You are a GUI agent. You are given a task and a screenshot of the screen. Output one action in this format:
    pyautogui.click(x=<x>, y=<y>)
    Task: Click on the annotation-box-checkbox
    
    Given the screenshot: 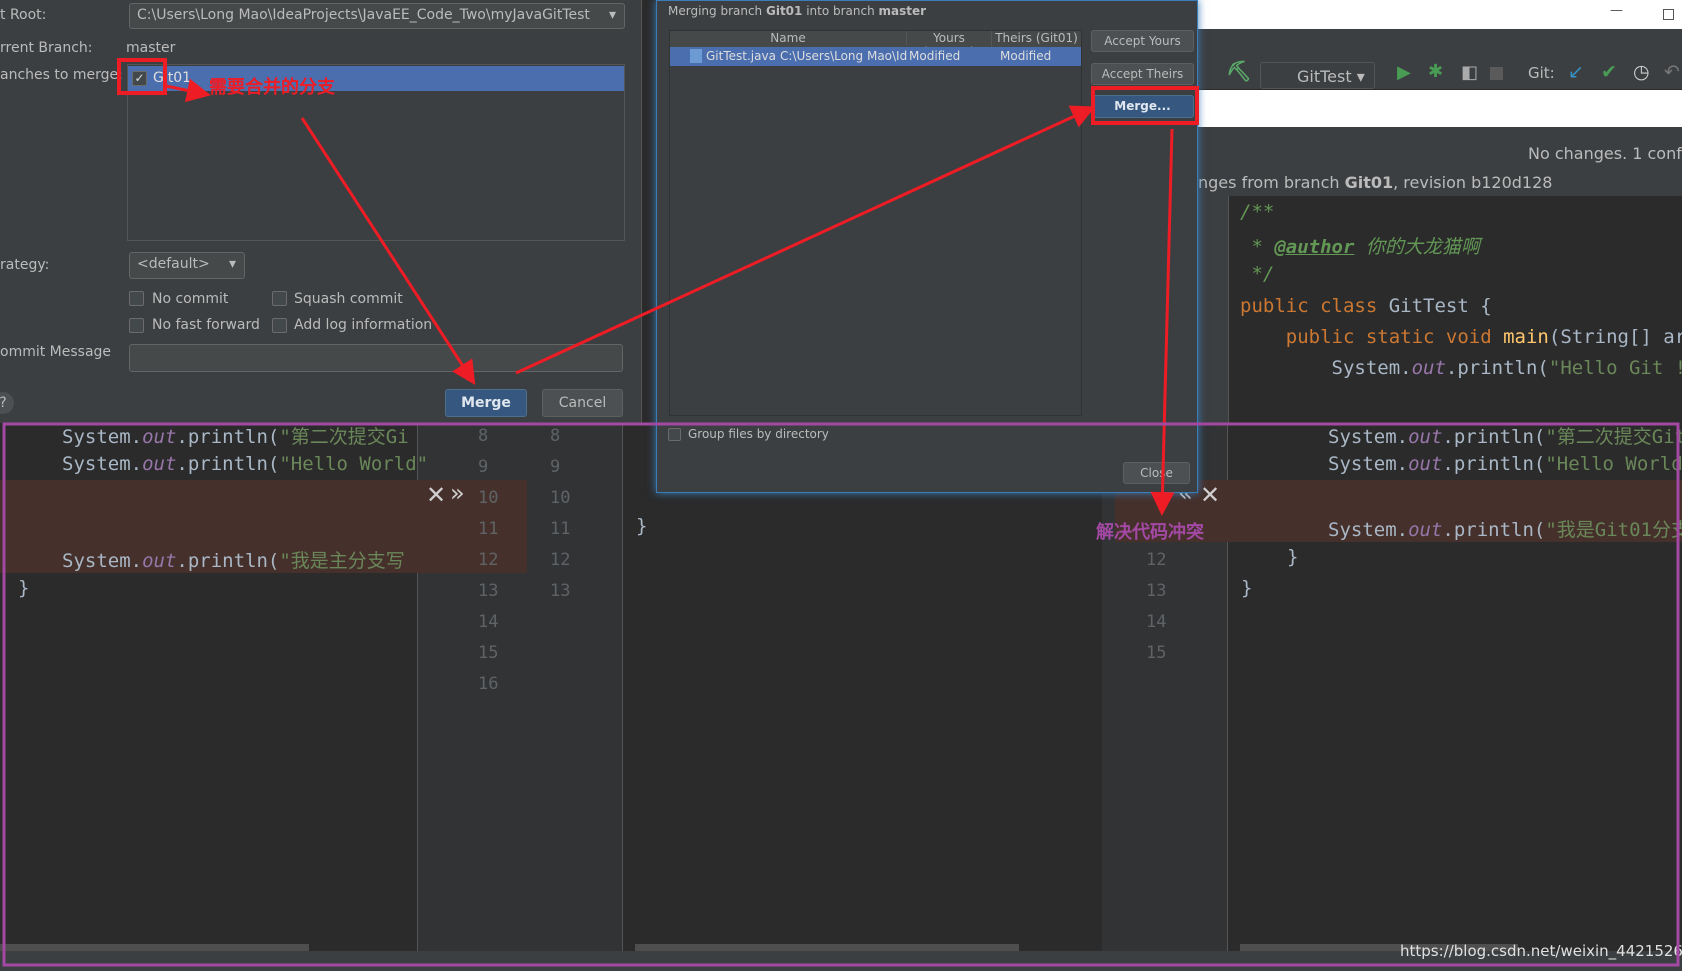 What is the action you would take?
    pyautogui.click(x=142, y=76)
    